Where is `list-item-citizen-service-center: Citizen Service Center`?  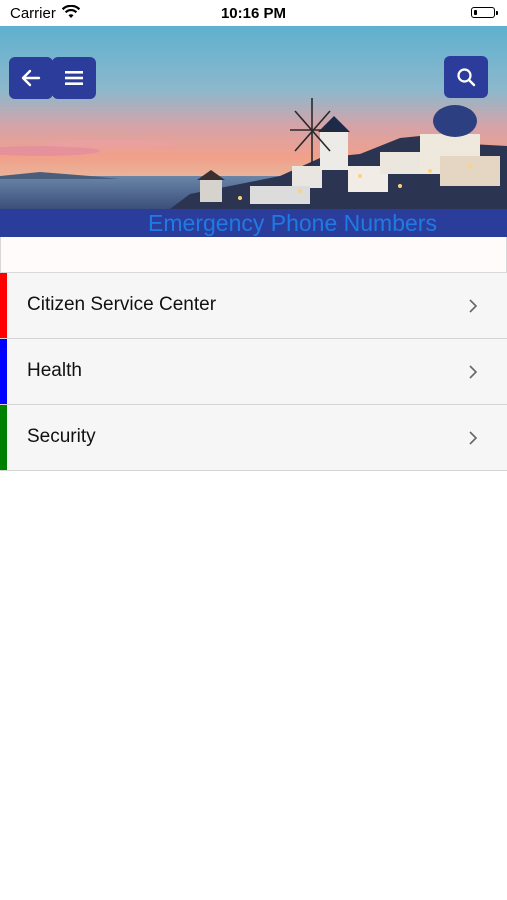
list-item-citizen-service-center: Citizen Service Center is located at coordinates (253, 306).